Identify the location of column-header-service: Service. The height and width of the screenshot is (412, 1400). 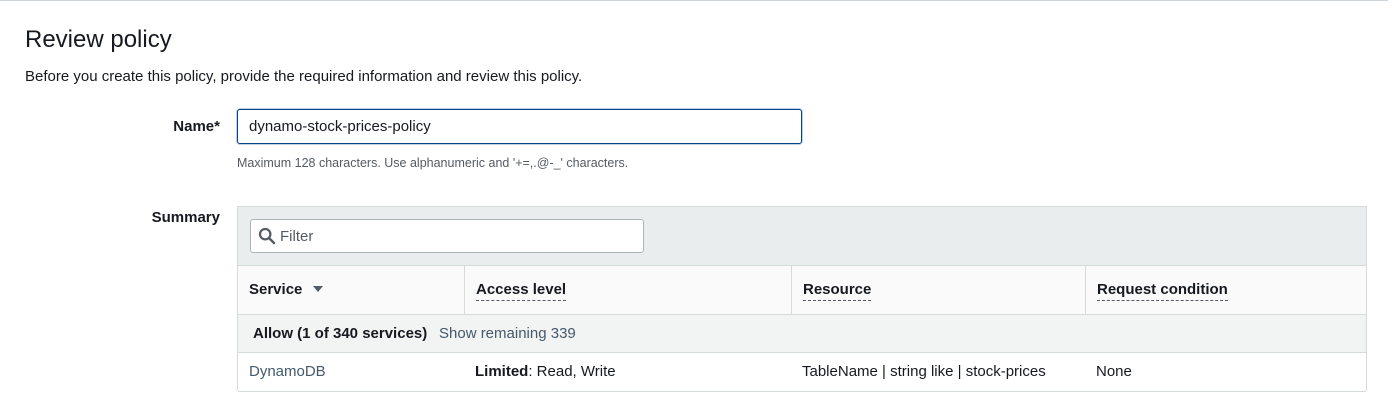
(351, 290).